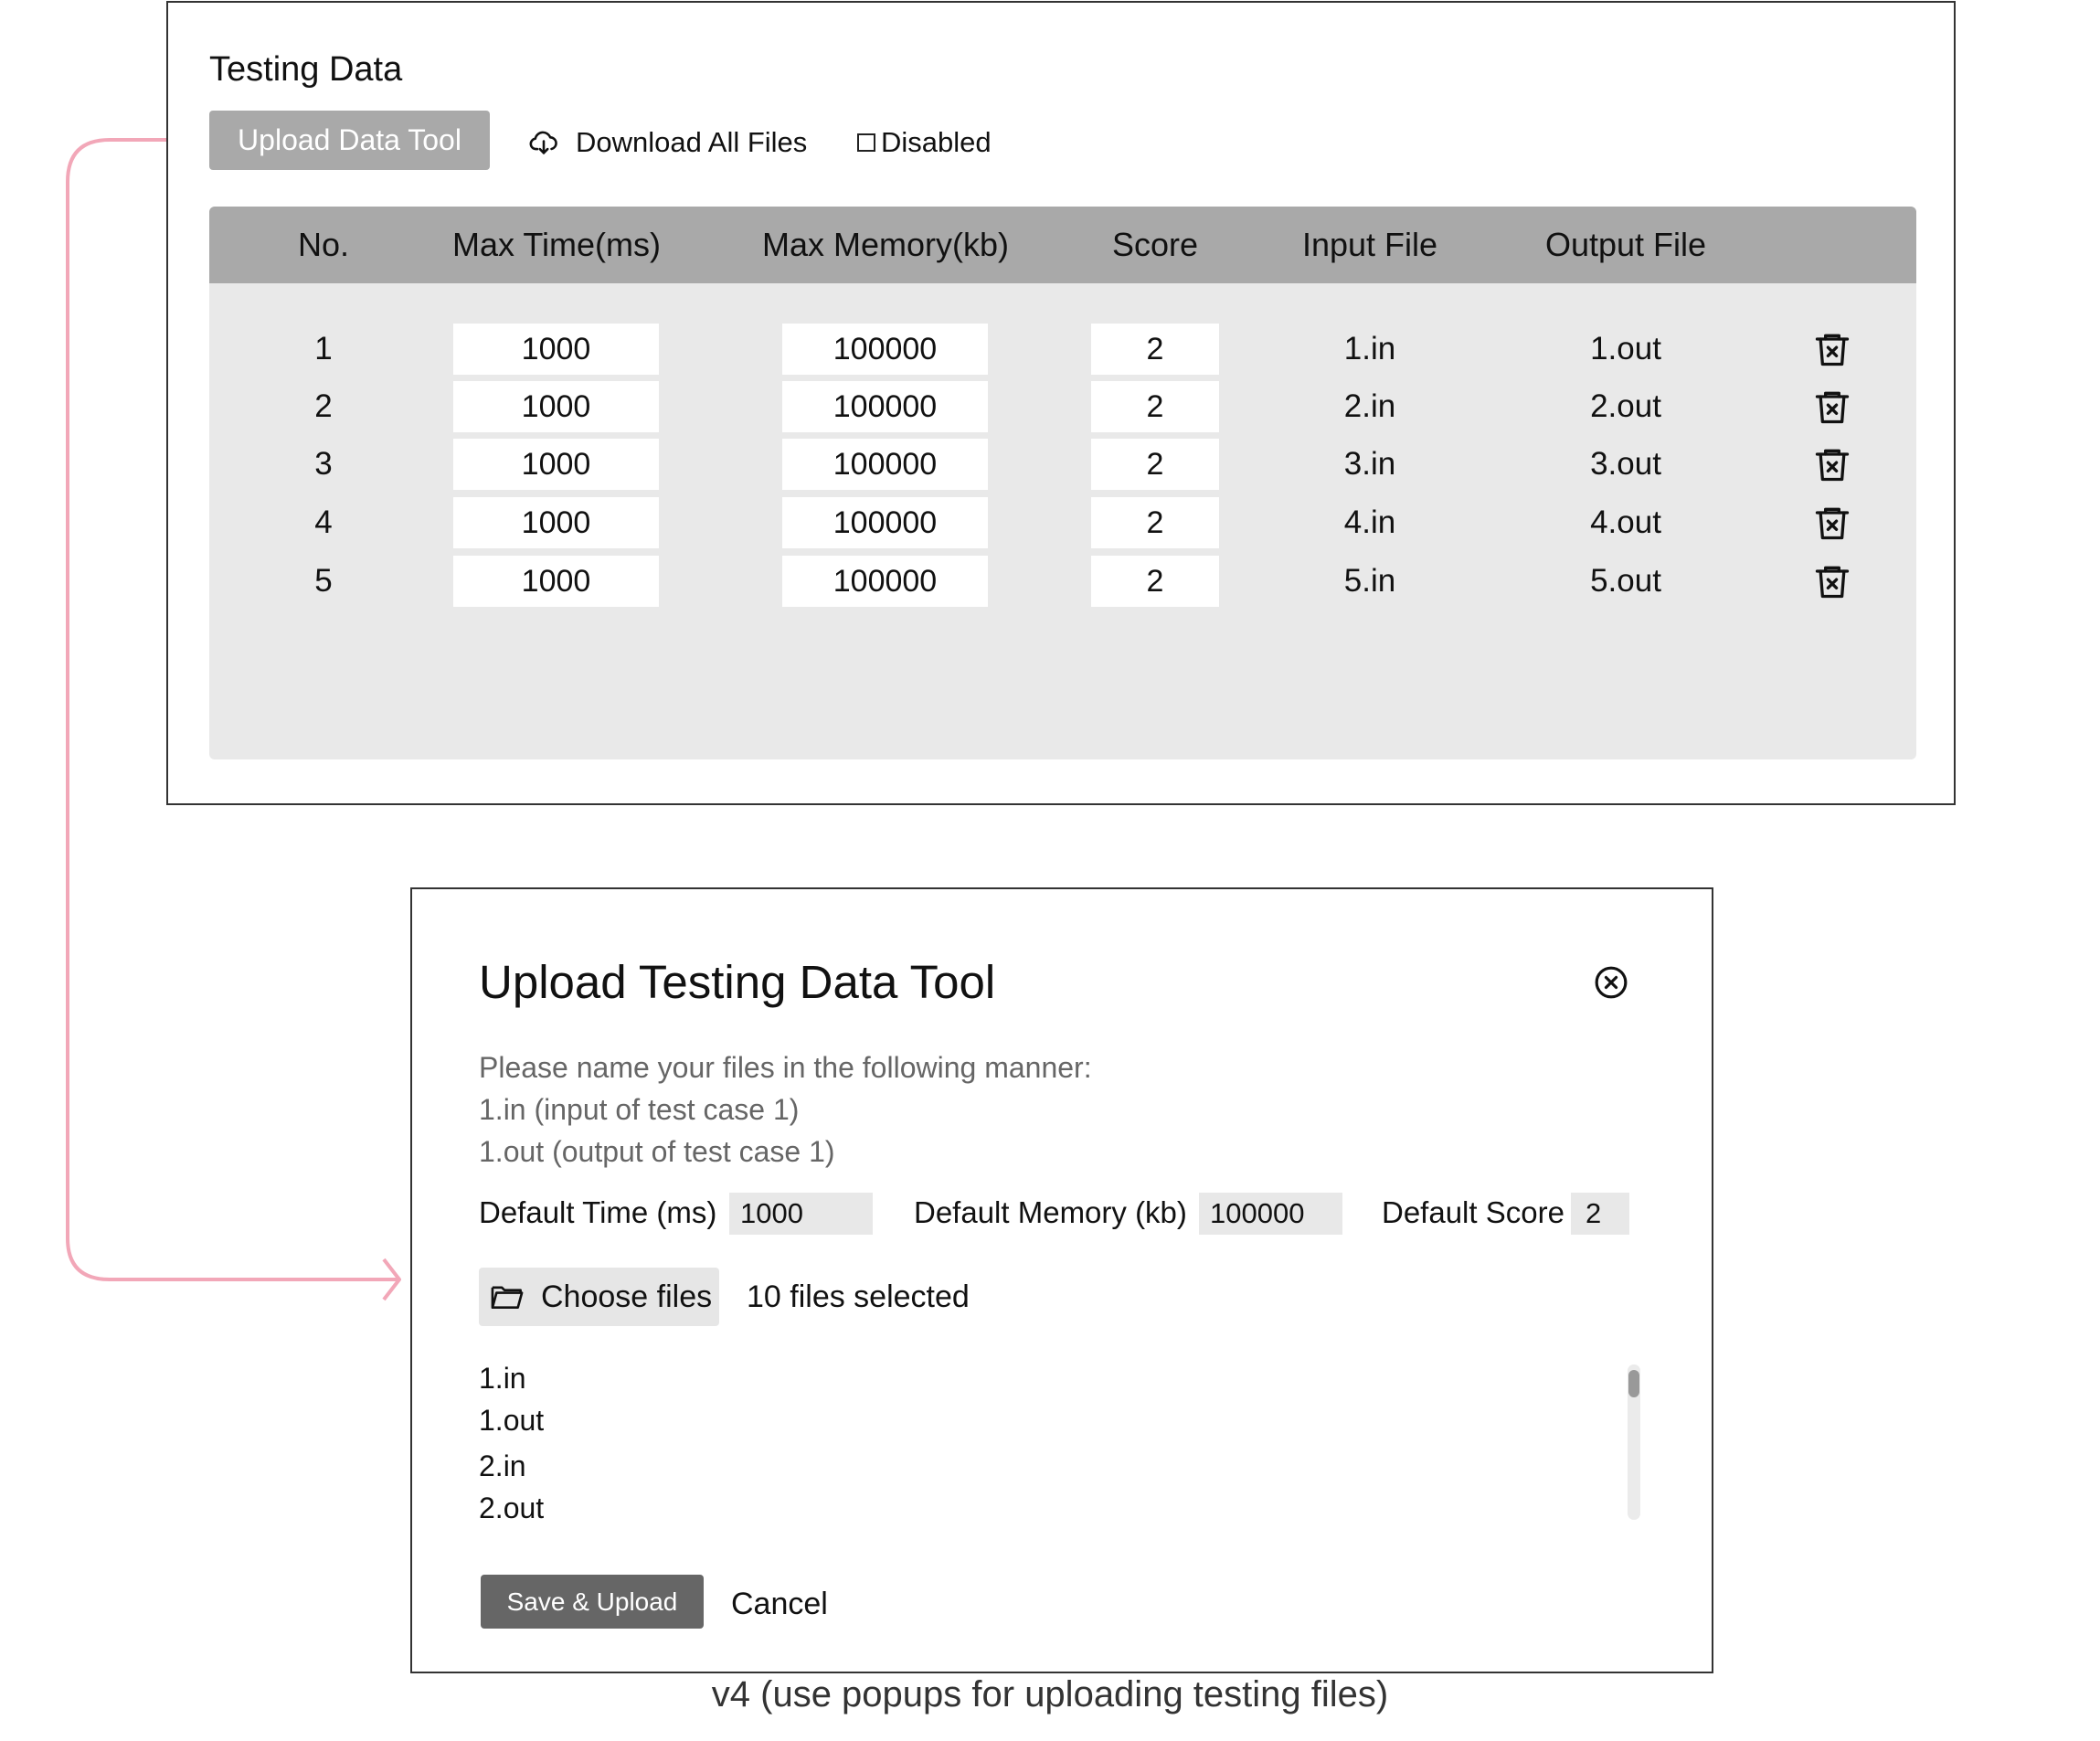 This screenshot has height=1741, width=2100. Describe the element at coordinates (1369, 581) in the screenshot. I see `input-file-name: 5.in` at that location.